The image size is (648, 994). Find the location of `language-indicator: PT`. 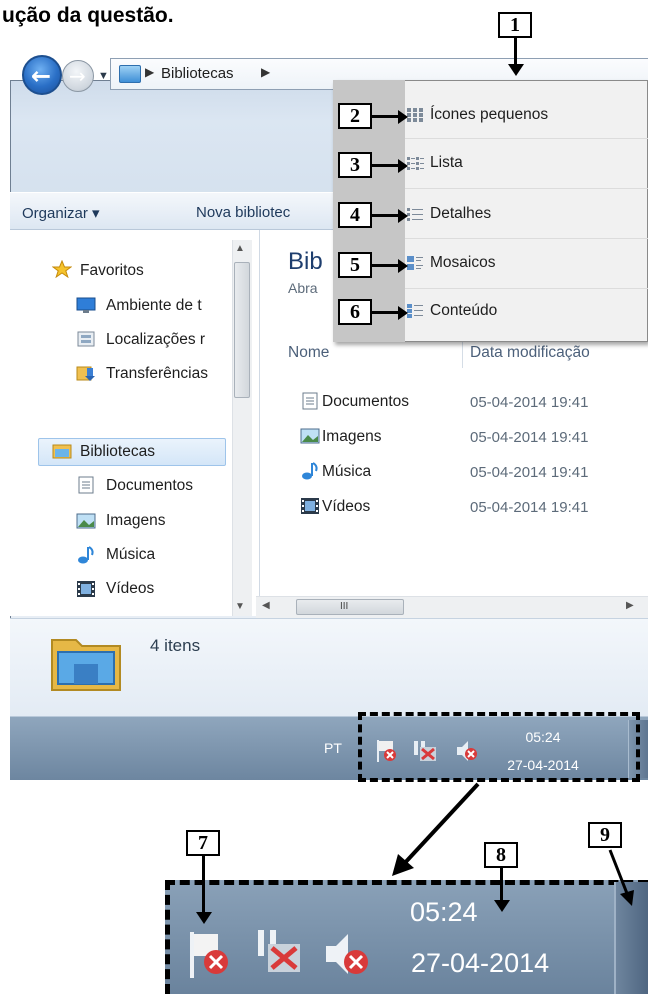

language-indicator: PT is located at coordinates (333, 748).